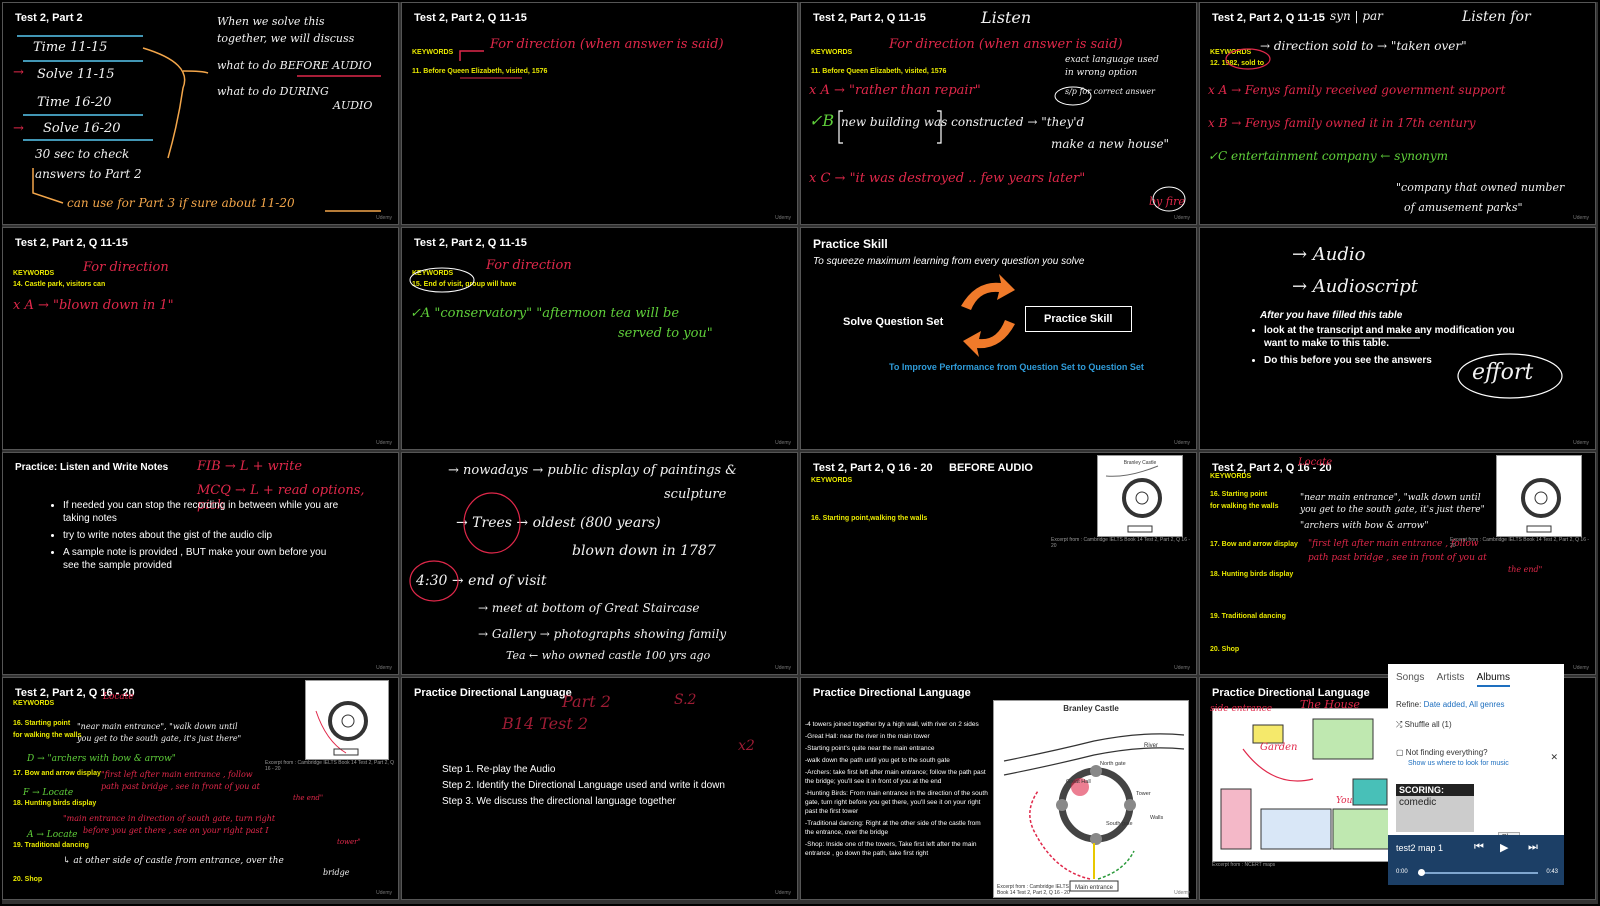 The image size is (1600, 906). I want to click on refine-link: Date added, All genres, so click(1464, 704).